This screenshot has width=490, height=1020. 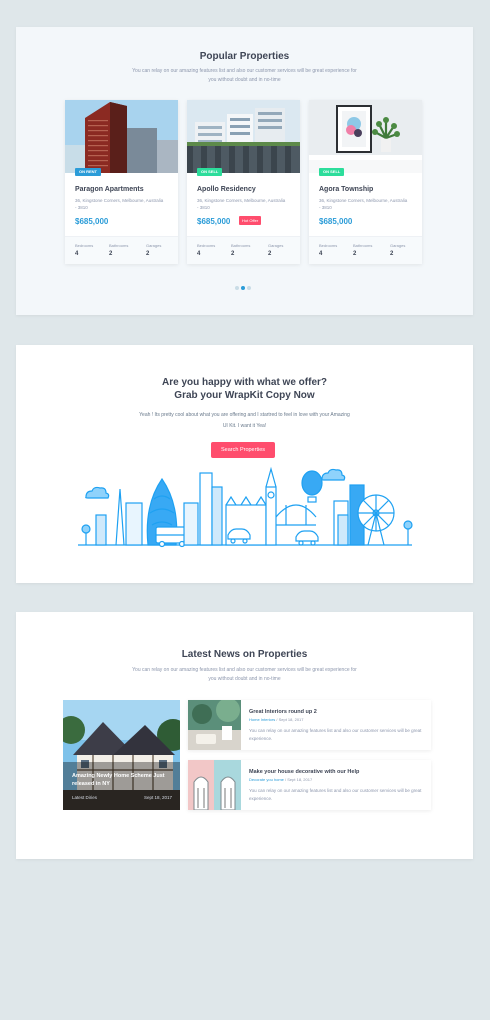 What do you see at coordinates (346, 189) in the screenshot?
I see `property-name: Agora Township` at bounding box center [346, 189].